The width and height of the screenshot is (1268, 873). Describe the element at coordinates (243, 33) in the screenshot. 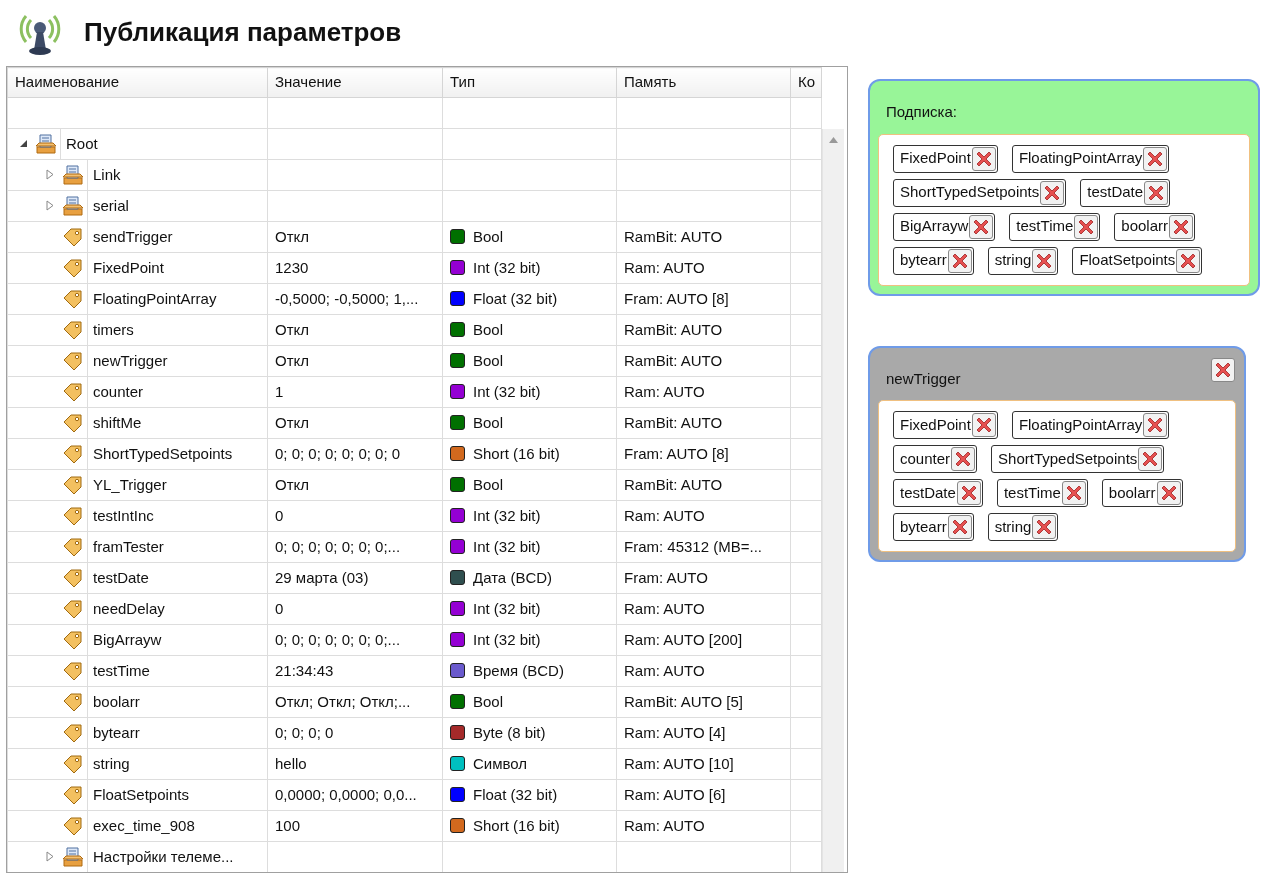

I see `page-title: Публикация параметров` at that location.